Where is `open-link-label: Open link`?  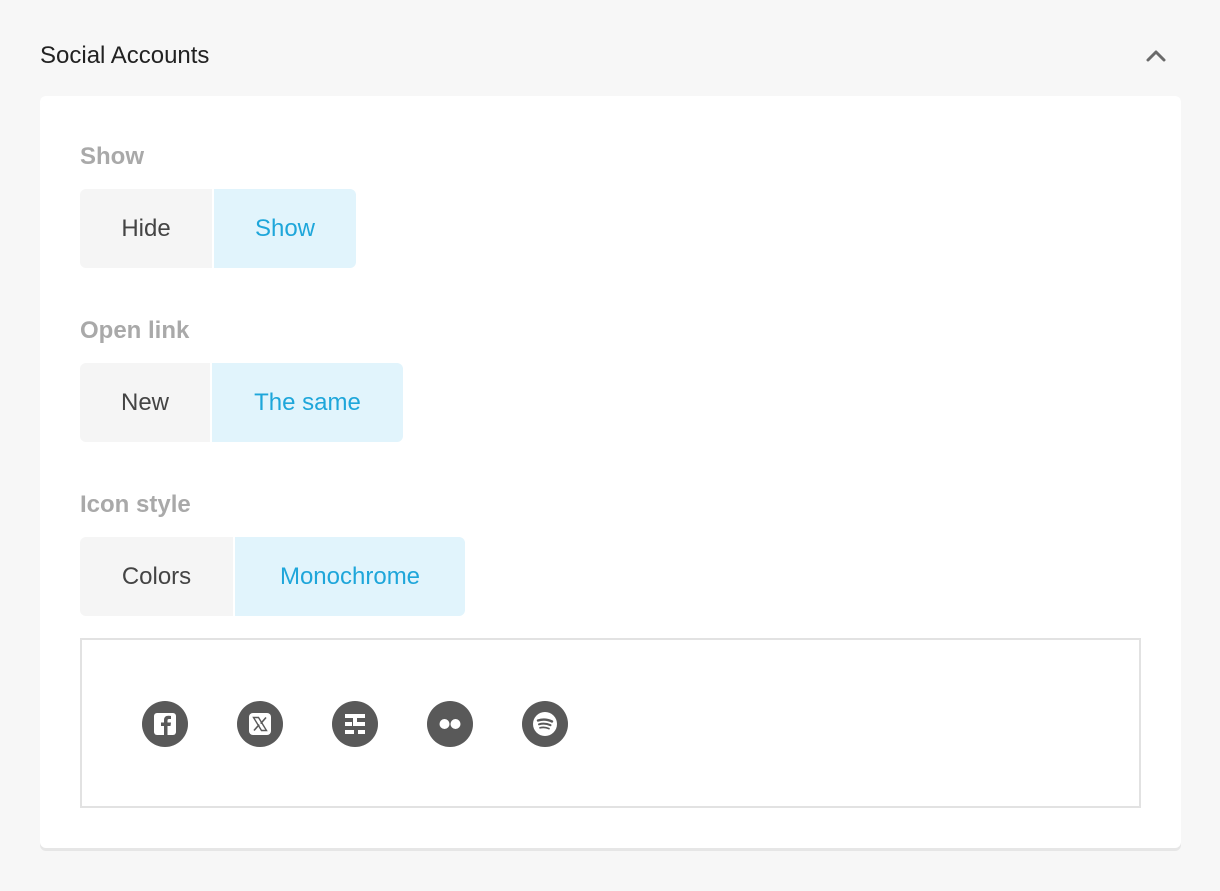
open-link-label: Open link is located at coordinates (135, 330).